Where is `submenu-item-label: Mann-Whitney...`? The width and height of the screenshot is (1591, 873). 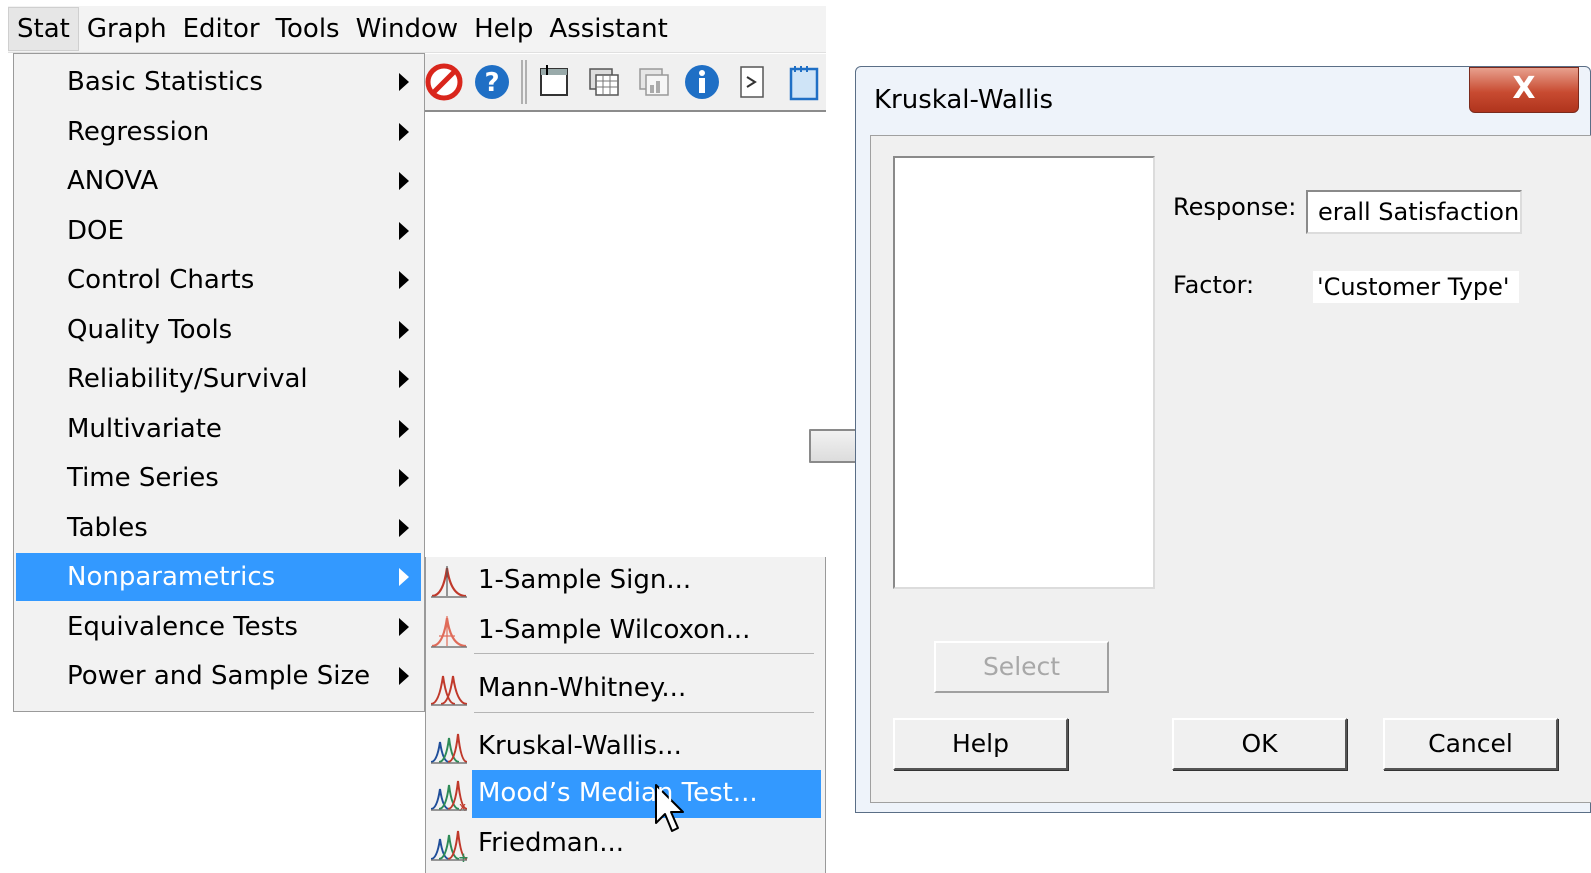 submenu-item-label: Mann-Whitney... is located at coordinates (582, 688).